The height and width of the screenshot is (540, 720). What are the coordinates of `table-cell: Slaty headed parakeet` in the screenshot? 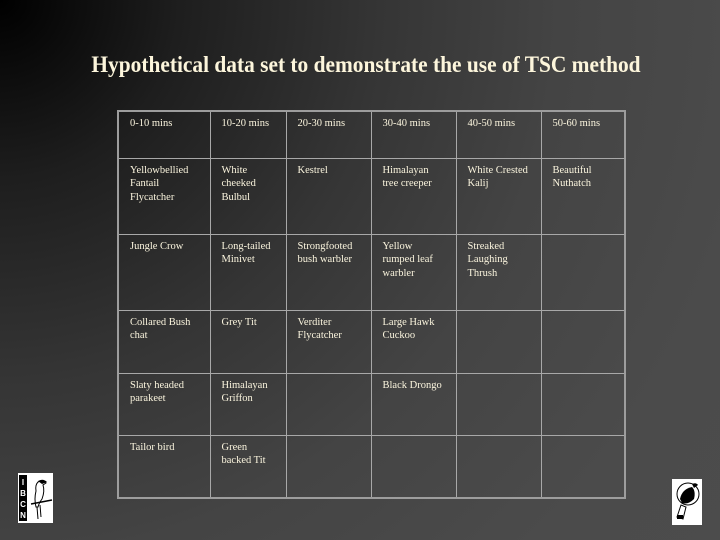 It's located at (164, 404).